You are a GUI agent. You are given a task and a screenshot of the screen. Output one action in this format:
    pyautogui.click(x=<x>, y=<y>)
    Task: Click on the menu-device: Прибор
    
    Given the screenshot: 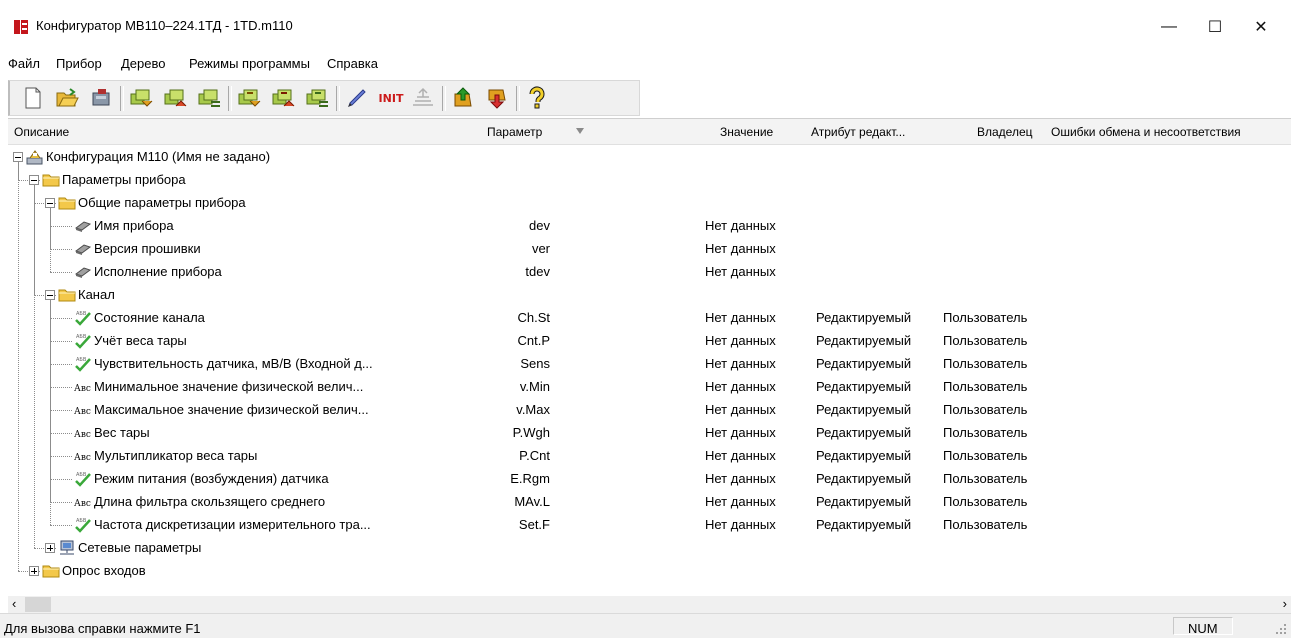 What is the action you would take?
    pyautogui.click(x=79, y=63)
    